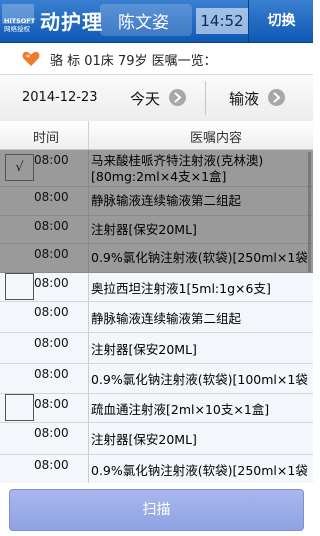  I want to click on app-header: HiTSOFT 网络授权 动护理 陈文姿 14:52 切换, so click(156, 21).